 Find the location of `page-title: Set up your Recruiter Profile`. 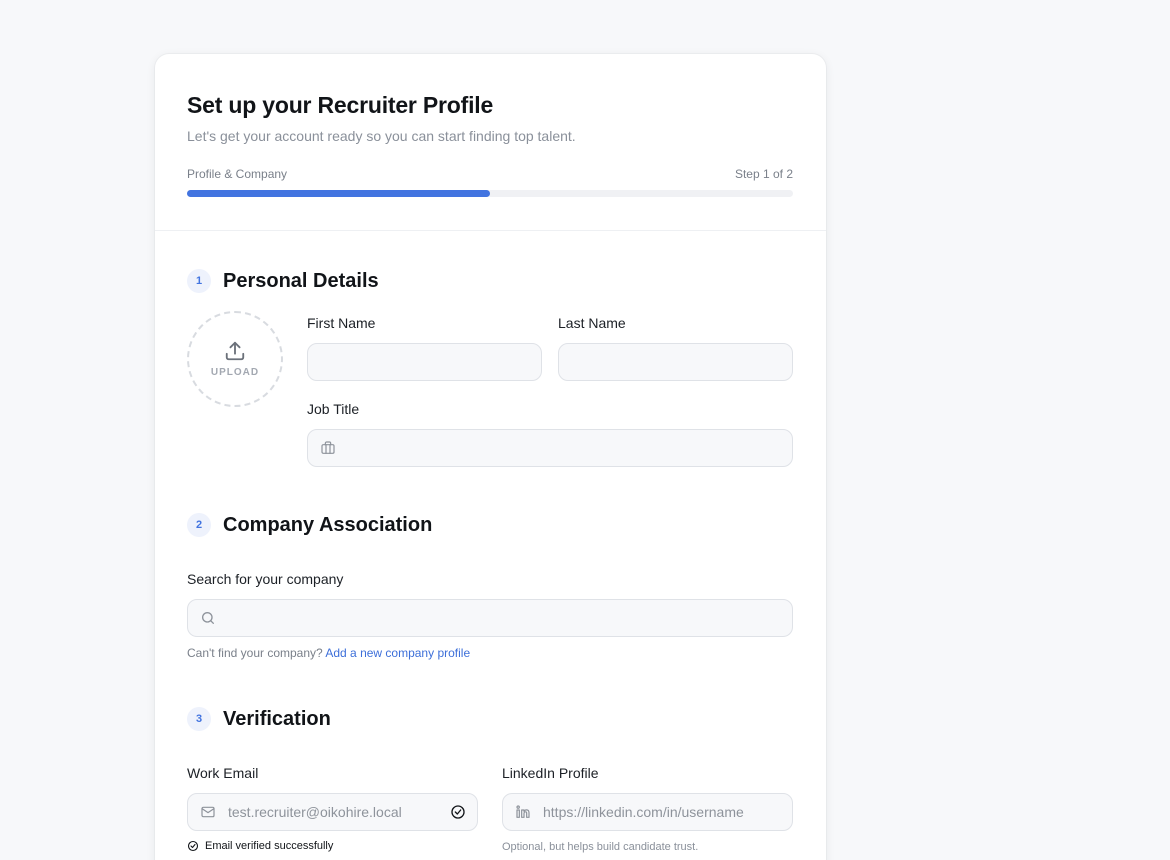

page-title: Set up your Recruiter Profile is located at coordinates (340, 105).